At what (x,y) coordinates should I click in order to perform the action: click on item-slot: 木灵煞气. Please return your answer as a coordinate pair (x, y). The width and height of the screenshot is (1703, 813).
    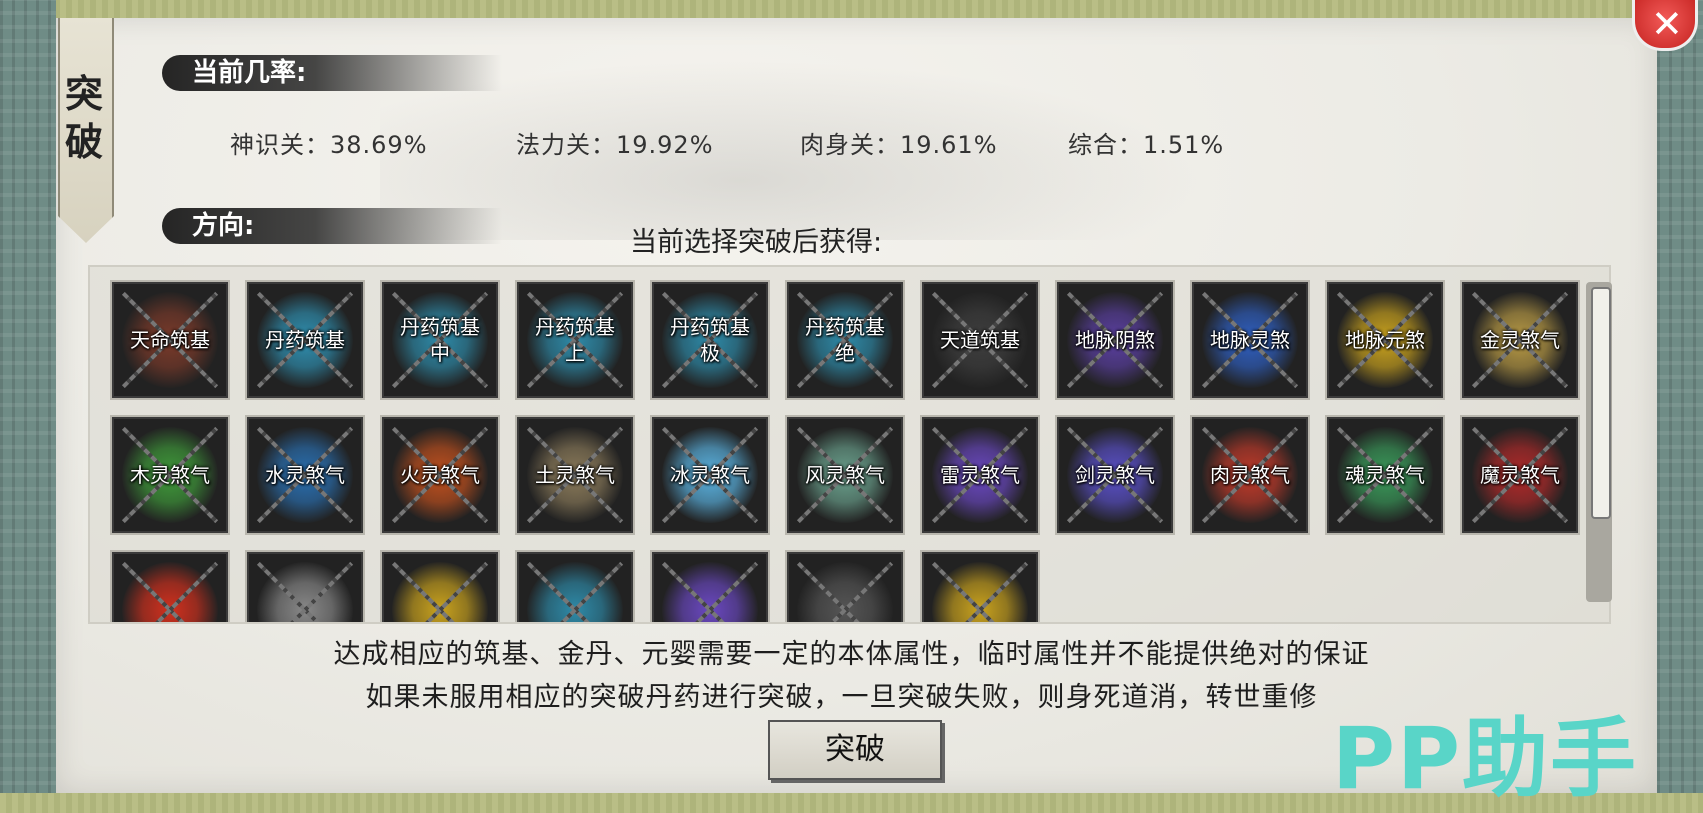
    Looking at the image, I should click on (170, 475).